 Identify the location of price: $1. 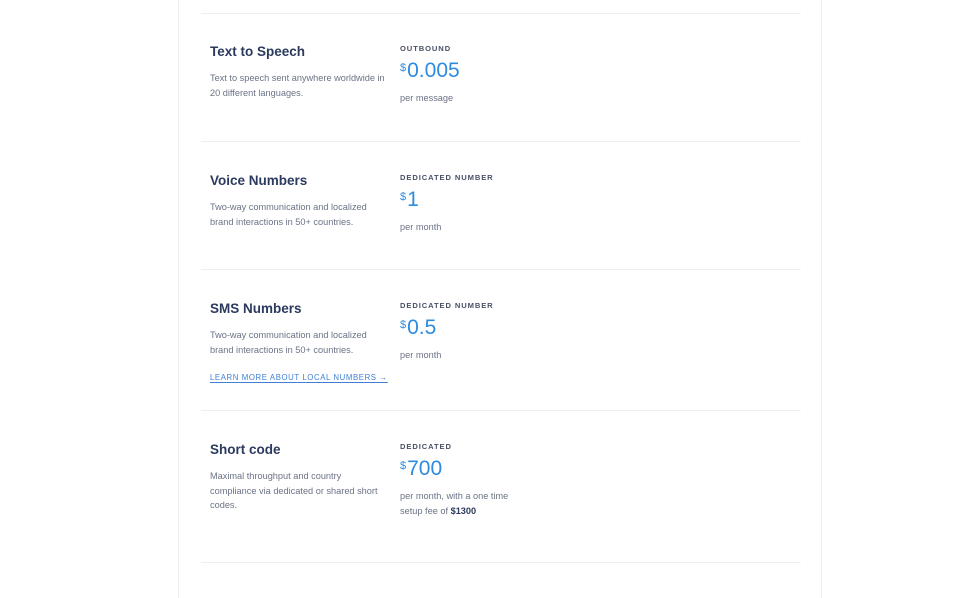
(409, 200).